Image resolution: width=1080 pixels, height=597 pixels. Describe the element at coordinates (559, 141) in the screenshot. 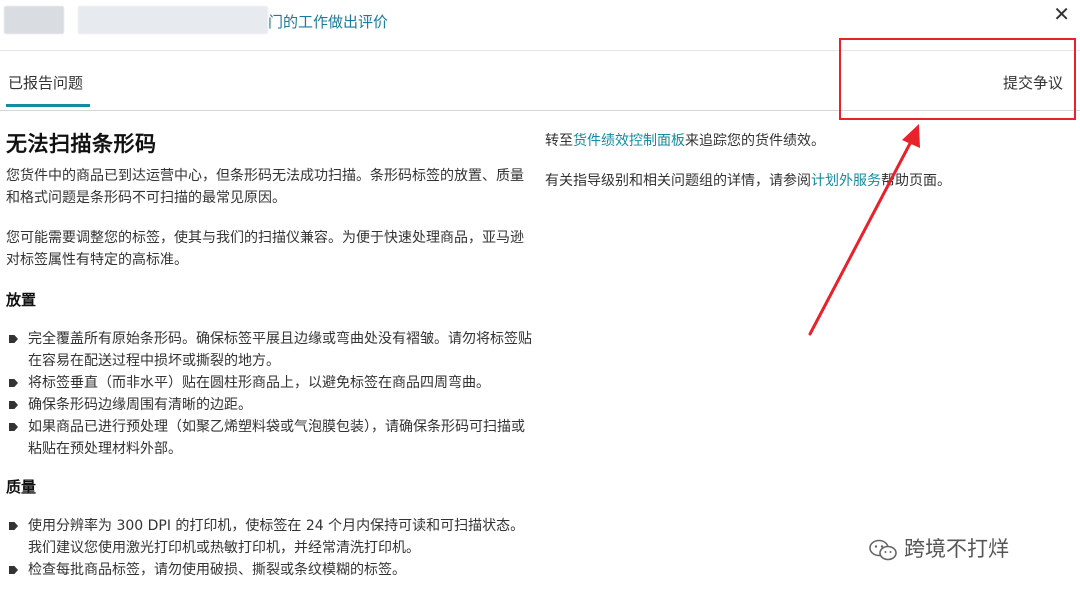

I see `text-prefix: 转至` at that location.